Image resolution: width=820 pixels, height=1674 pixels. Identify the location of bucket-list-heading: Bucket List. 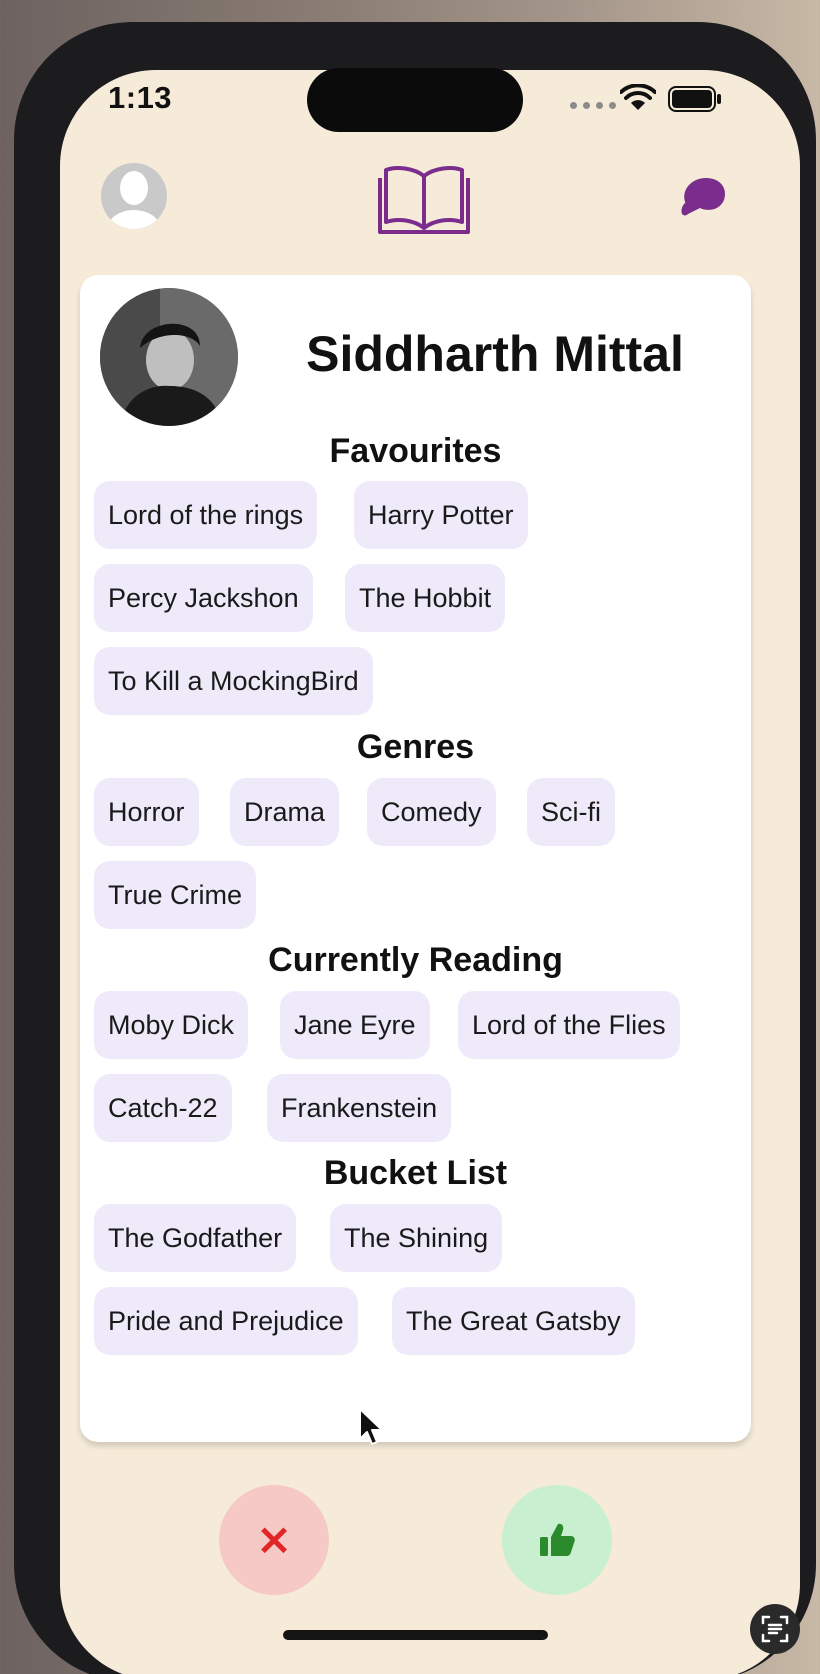
(415, 1173).